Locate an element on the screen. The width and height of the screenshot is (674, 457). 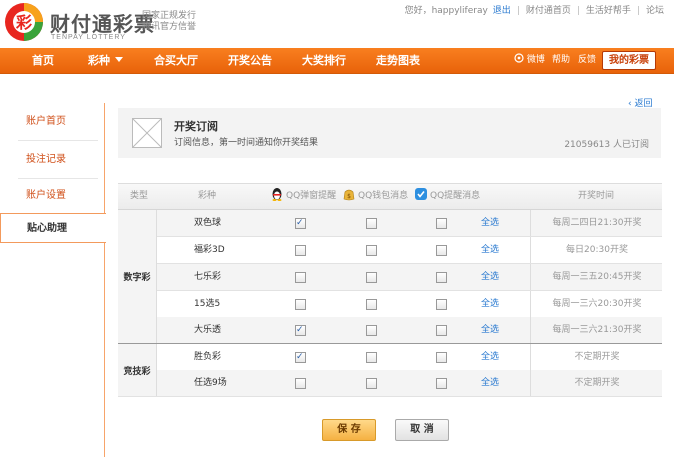
nav-weibo: 微博 is located at coordinates (529, 60).